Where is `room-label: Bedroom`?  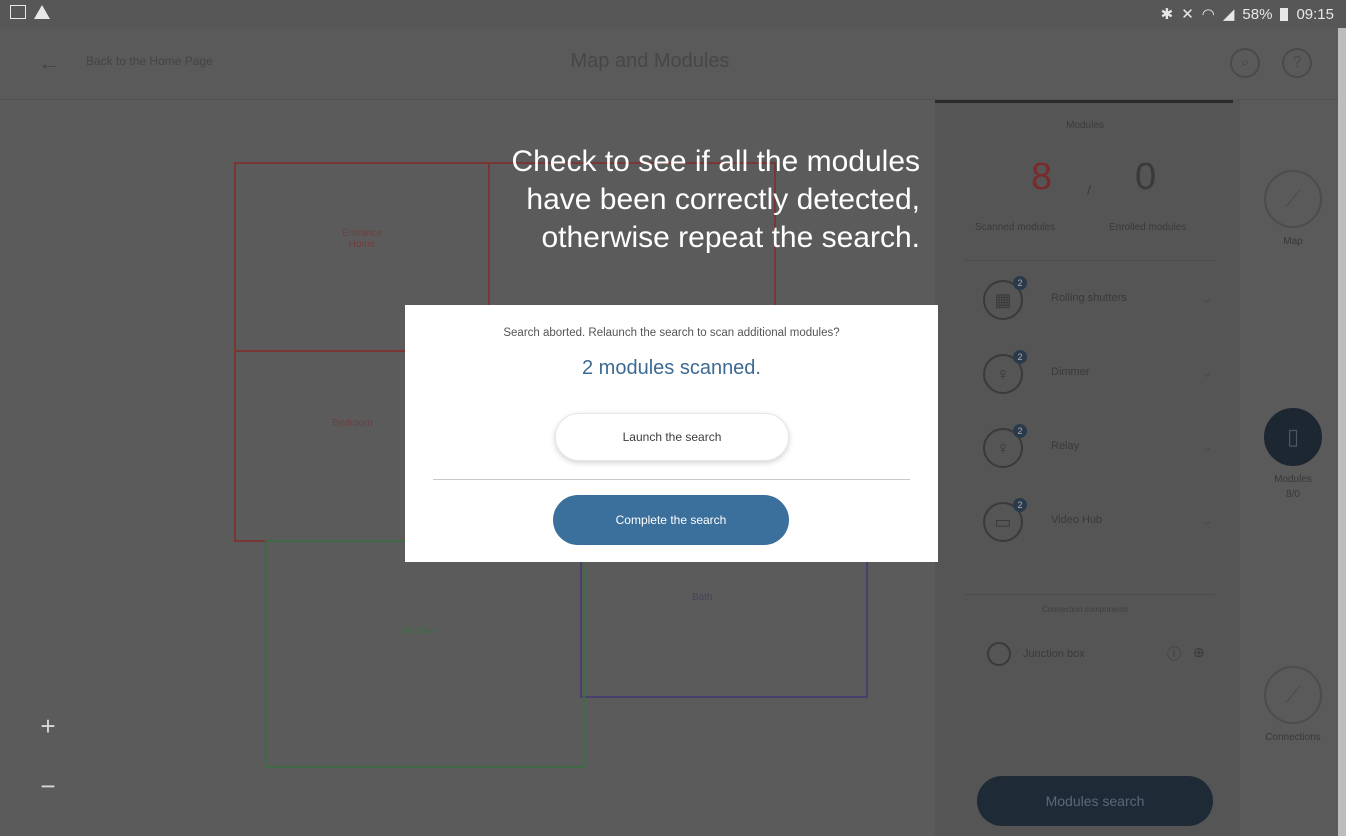
room-label: Bedroom is located at coordinates (352, 423).